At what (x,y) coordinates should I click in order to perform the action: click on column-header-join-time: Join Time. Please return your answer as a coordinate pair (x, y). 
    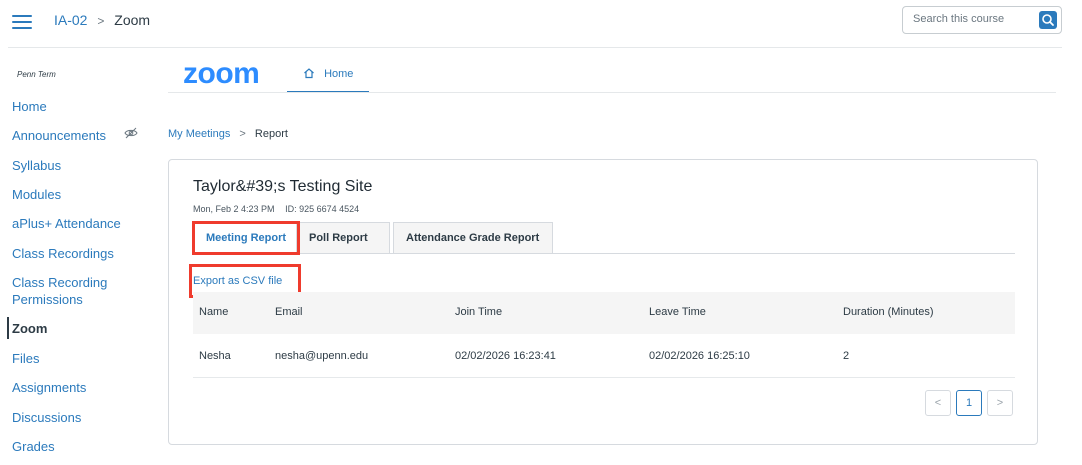
    Looking at the image, I should click on (479, 312).